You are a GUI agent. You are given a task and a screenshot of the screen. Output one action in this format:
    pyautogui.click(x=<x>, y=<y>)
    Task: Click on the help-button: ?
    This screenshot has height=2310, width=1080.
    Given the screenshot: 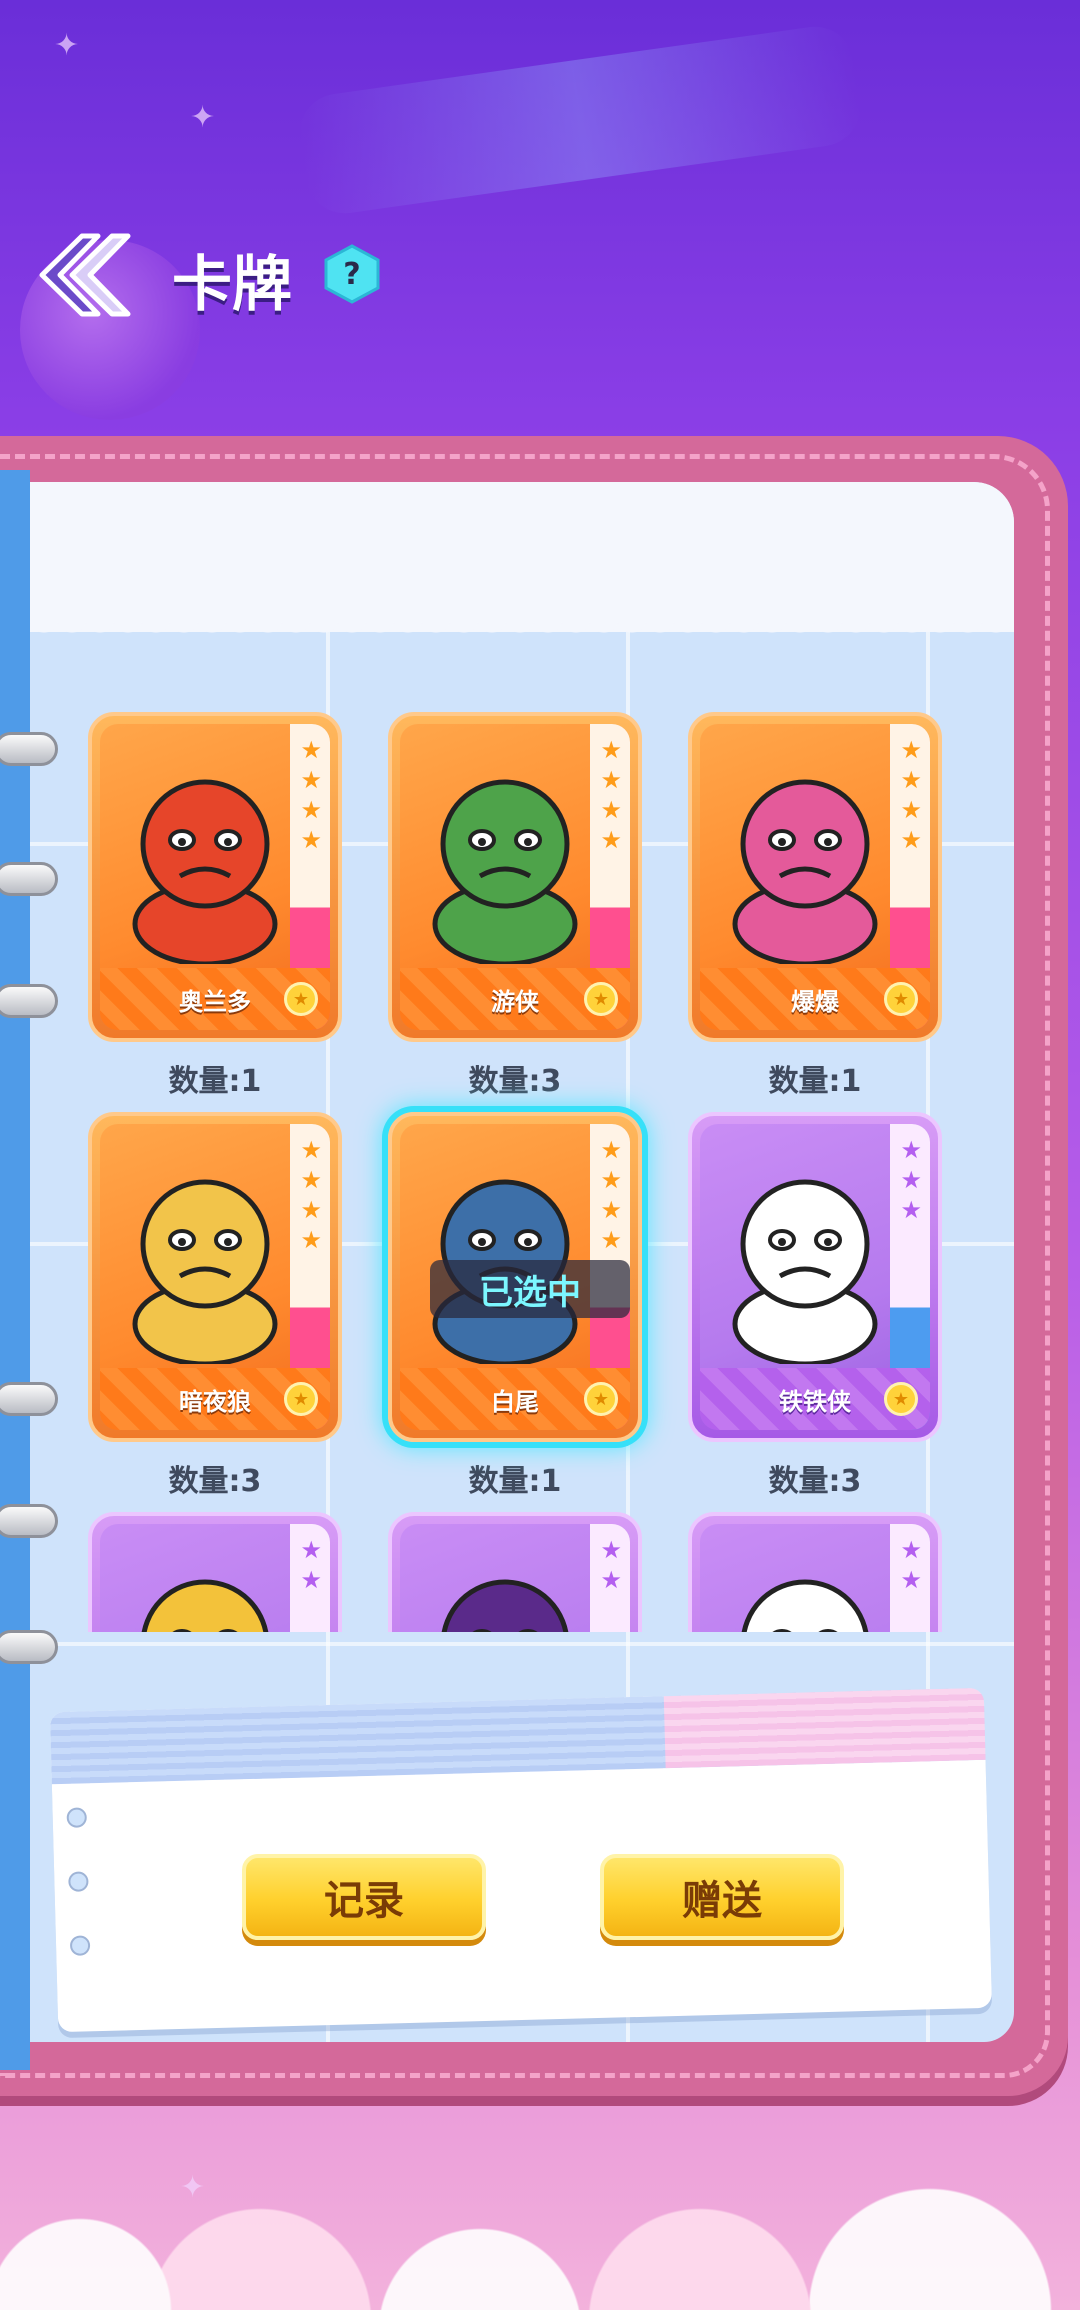 What is the action you would take?
    pyautogui.click(x=352, y=274)
    